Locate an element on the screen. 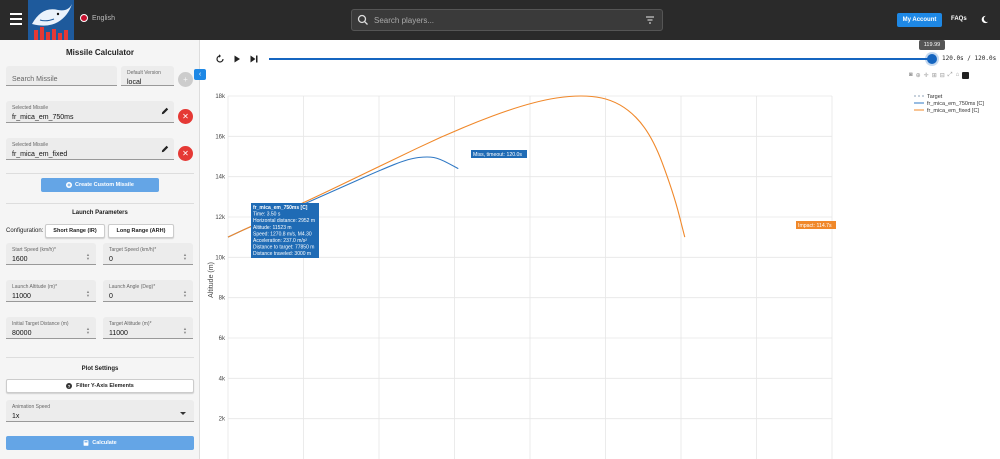 This screenshot has width=1000, height=459. selected-missile-1-field: Selected Missile fr_mica_em_750ms is located at coordinates (90, 112).